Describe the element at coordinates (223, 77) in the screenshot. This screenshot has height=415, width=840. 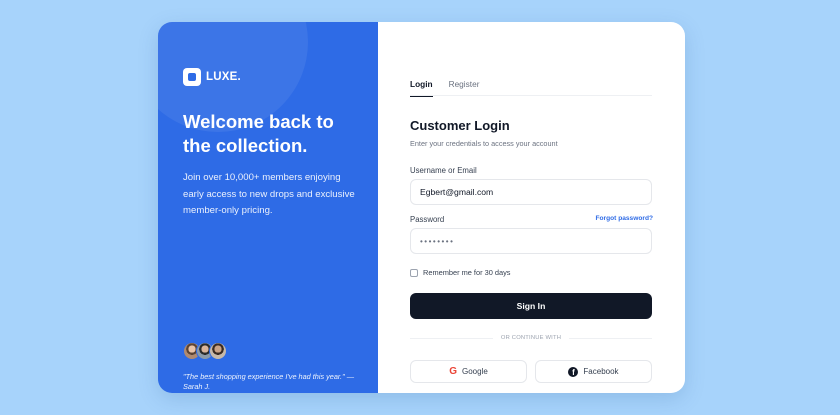
I see `brand-name: LUXE.` at that location.